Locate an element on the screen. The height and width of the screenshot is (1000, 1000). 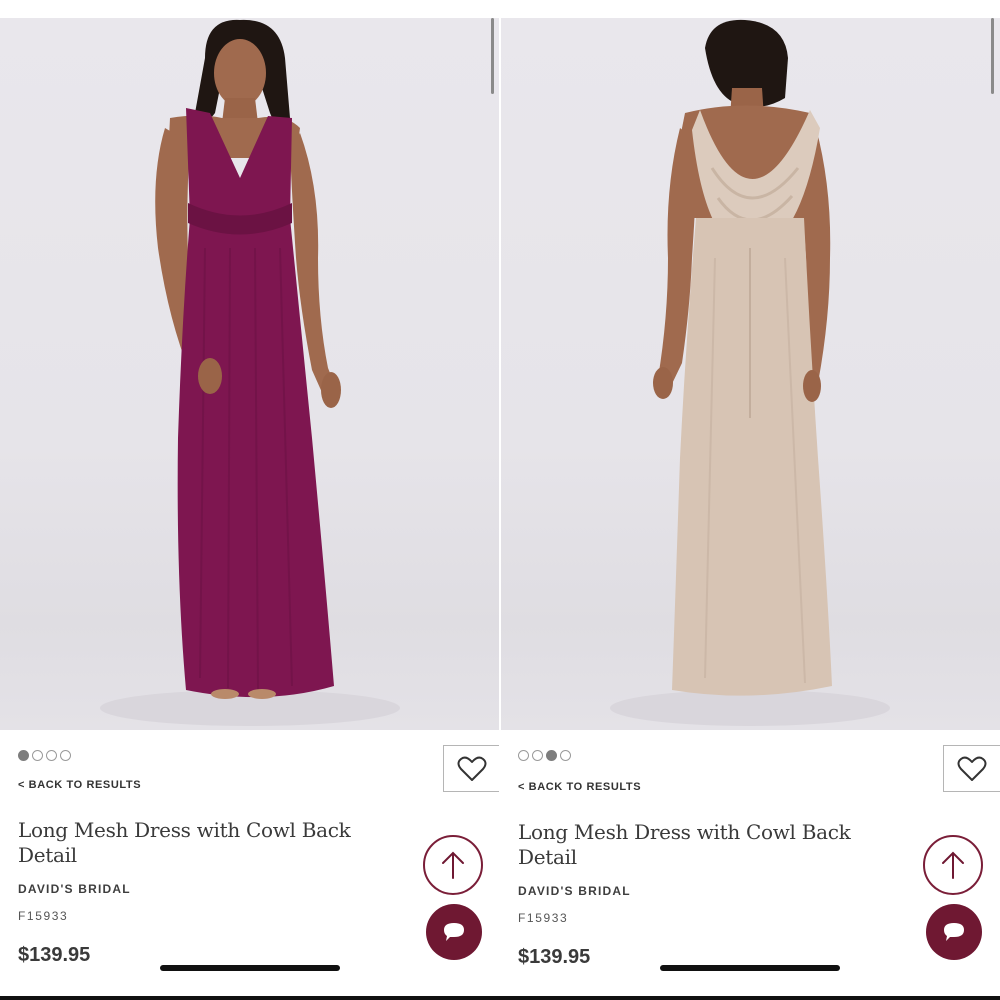
panel-divider is located at coordinates (500, 500).